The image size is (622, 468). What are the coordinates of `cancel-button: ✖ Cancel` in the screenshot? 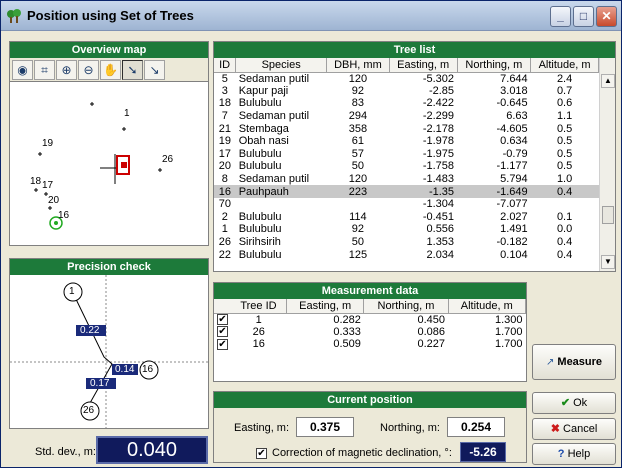 It's located at (574, 429).